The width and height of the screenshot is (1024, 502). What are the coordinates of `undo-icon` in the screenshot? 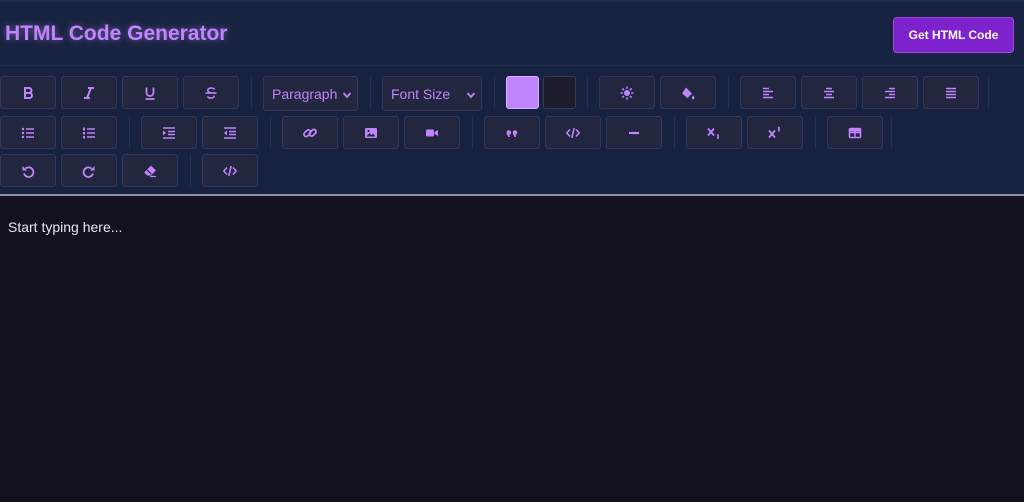 It's located at (28, 171).